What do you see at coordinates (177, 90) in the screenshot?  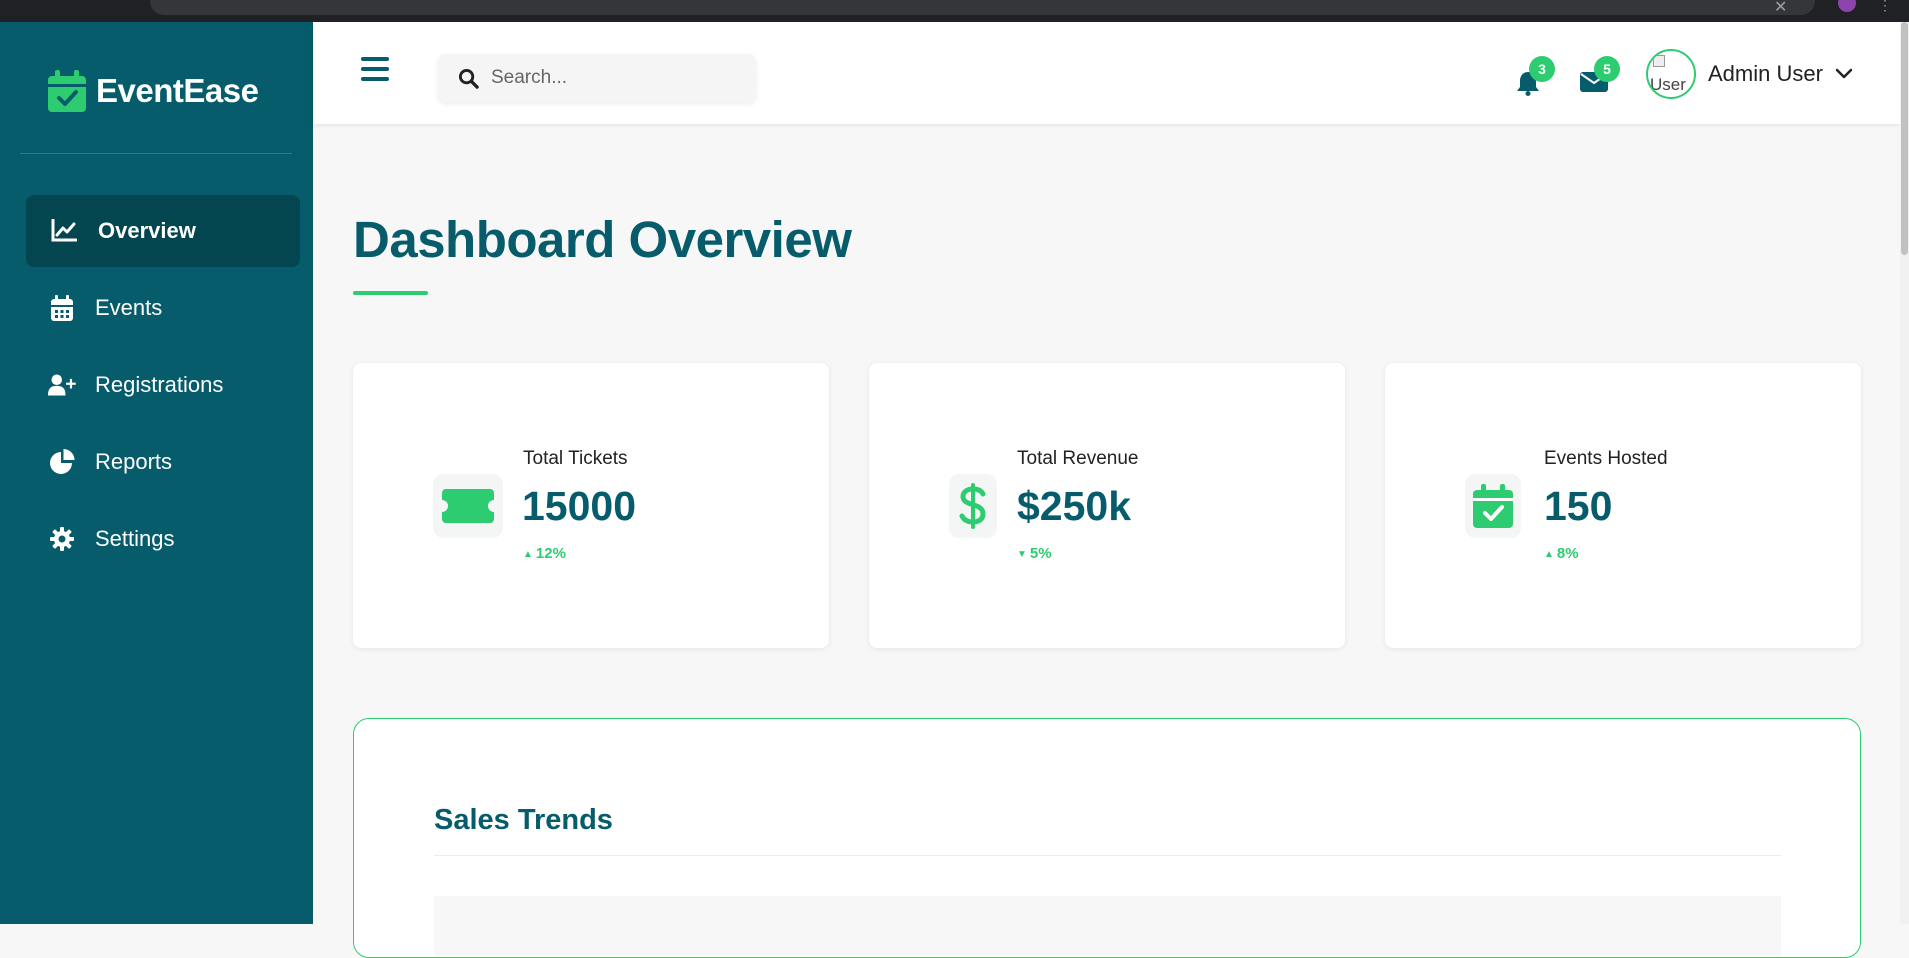 I see `brand-name: EventEase` at bounding box center [177, 90].